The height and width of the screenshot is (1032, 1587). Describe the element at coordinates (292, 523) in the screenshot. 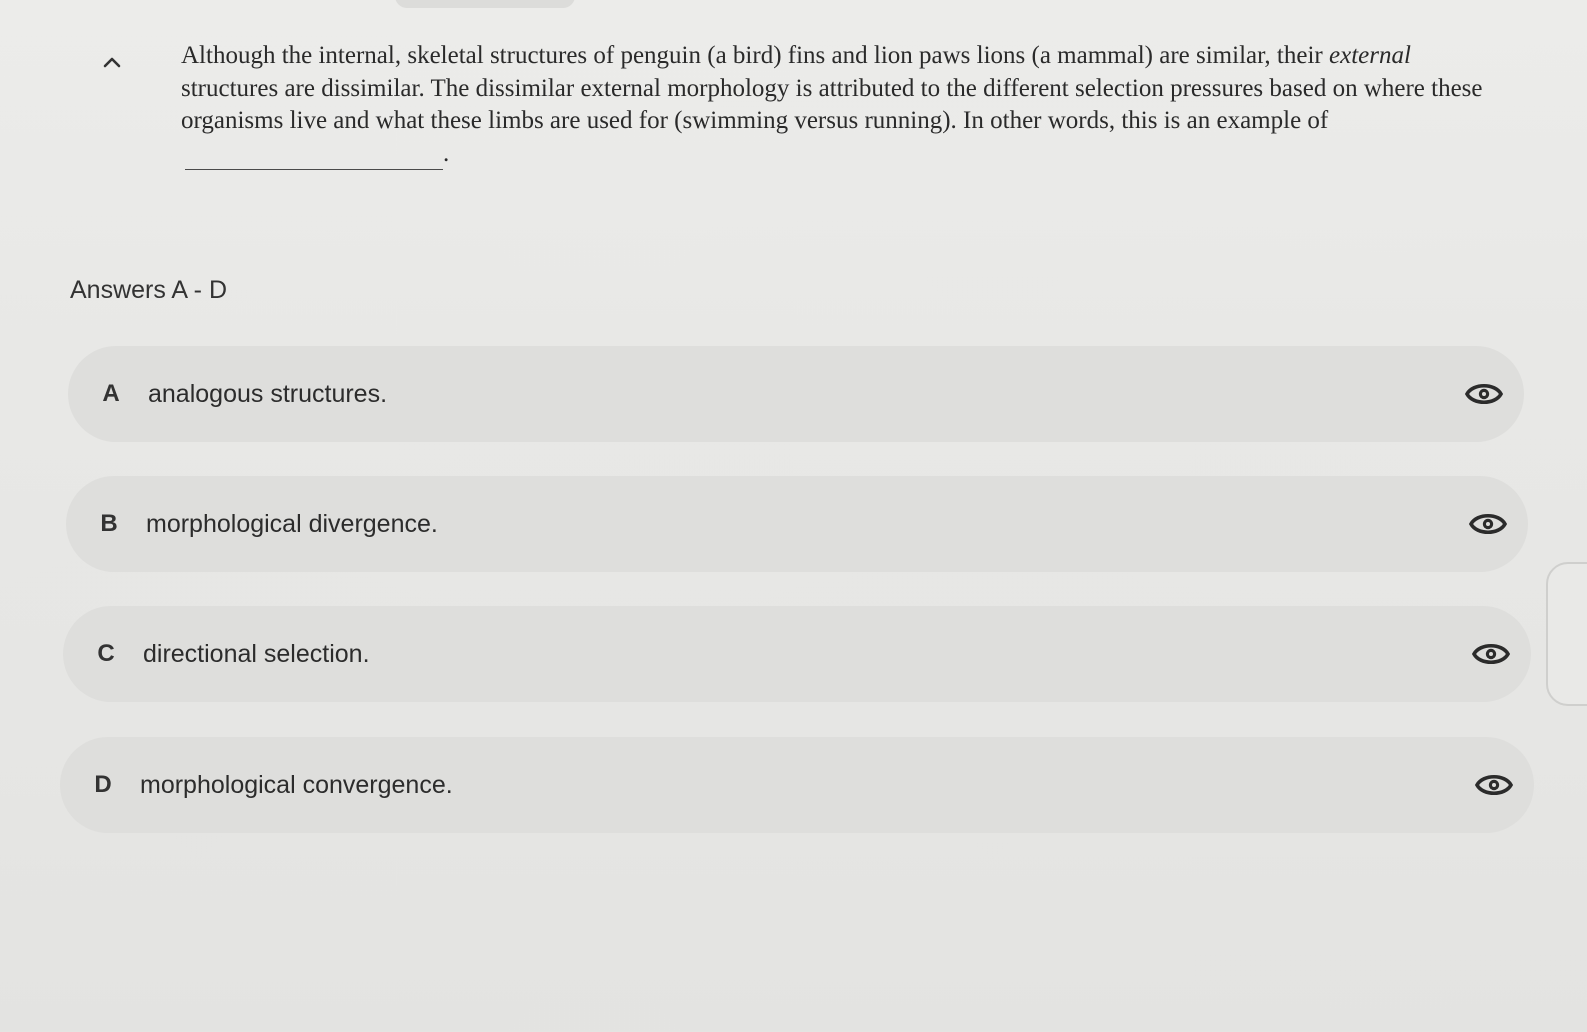

I see `option-text: morphological divergence.` at that location.